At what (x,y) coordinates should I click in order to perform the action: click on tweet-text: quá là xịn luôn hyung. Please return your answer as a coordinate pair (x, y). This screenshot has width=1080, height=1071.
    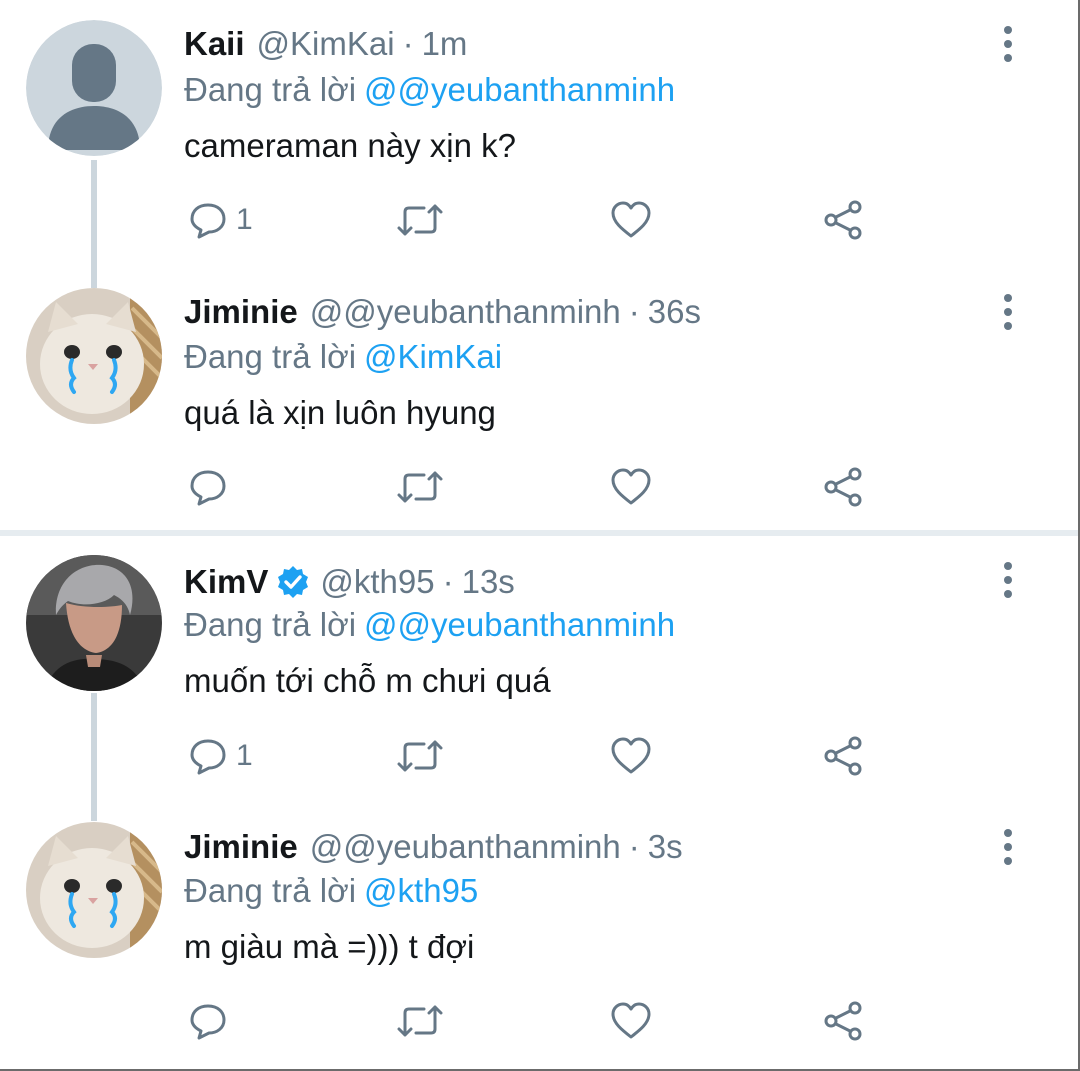
    Looking at the image, I should click on (340, 412).